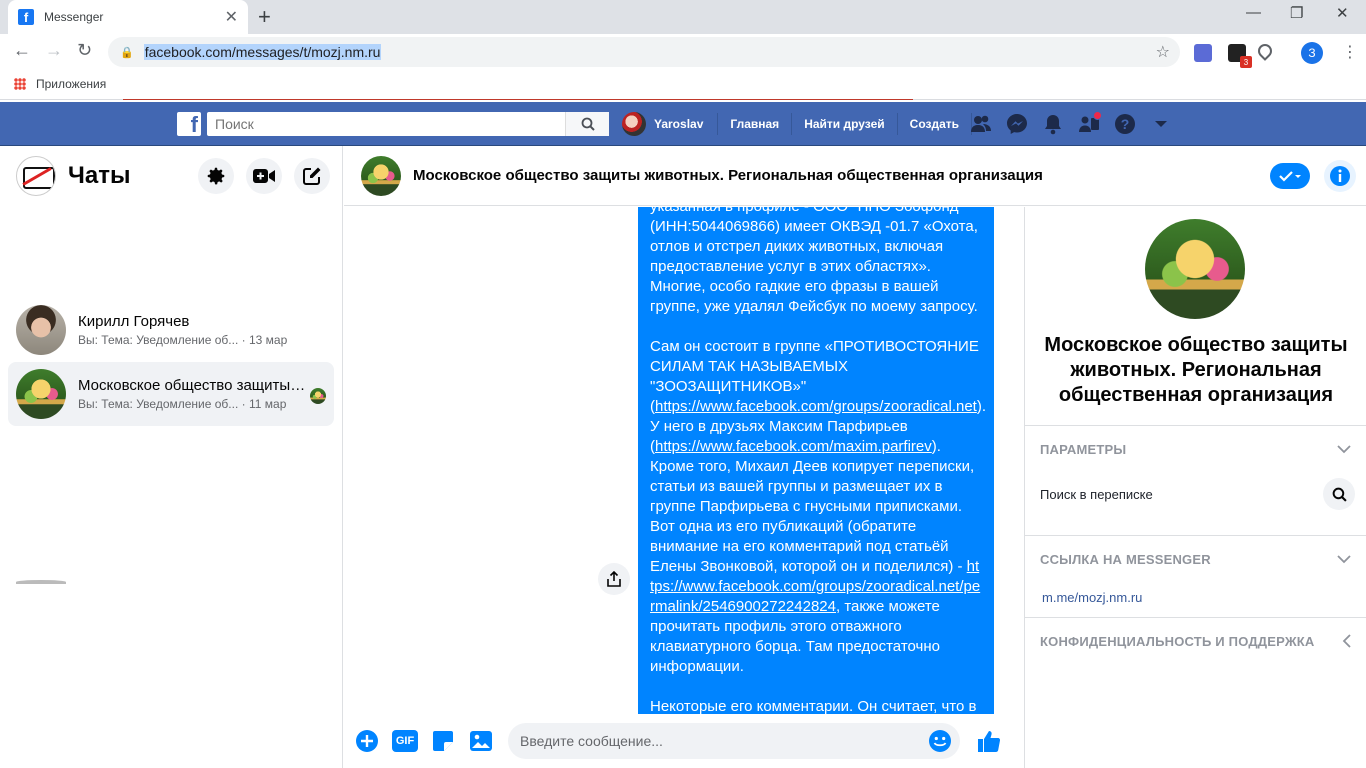 The height and width of the screenshot is (768, 1366). I want to click on profile-avatar: З, so click(1312, 53).